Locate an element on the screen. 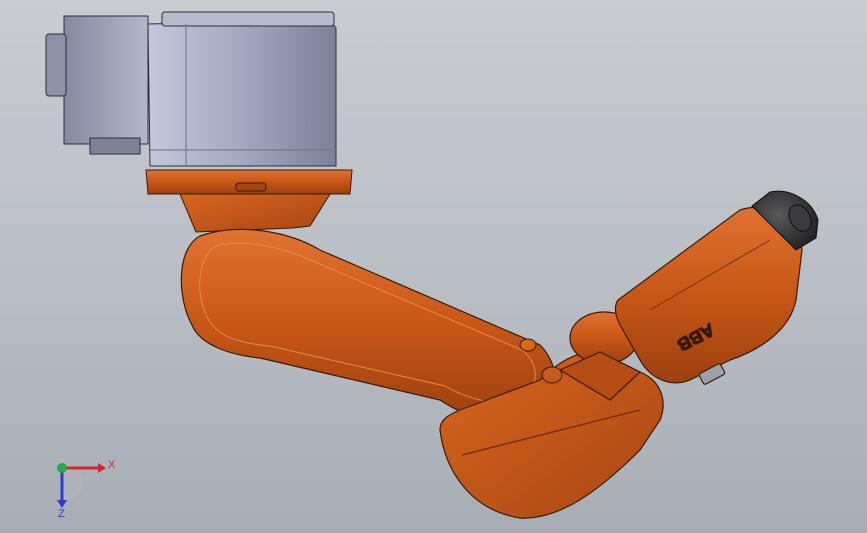  mount-motor-plate is located at coordinates (115, 146).